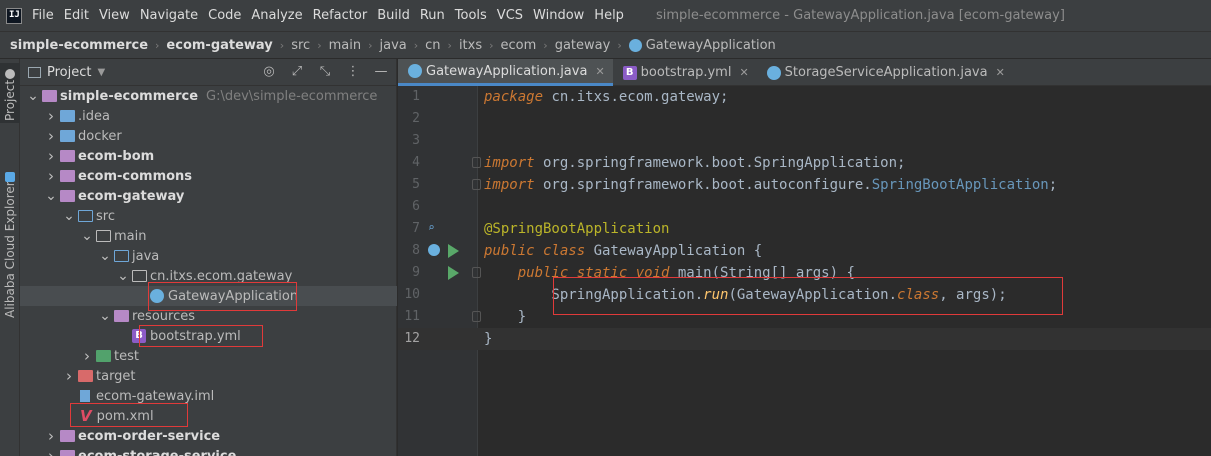 Image resolution: width=1211 pixels, height=456 pixels. Describe the element at coordinates (434, 228) in the screenshot. I see `spring-bean-icon: ⌕` at that location.